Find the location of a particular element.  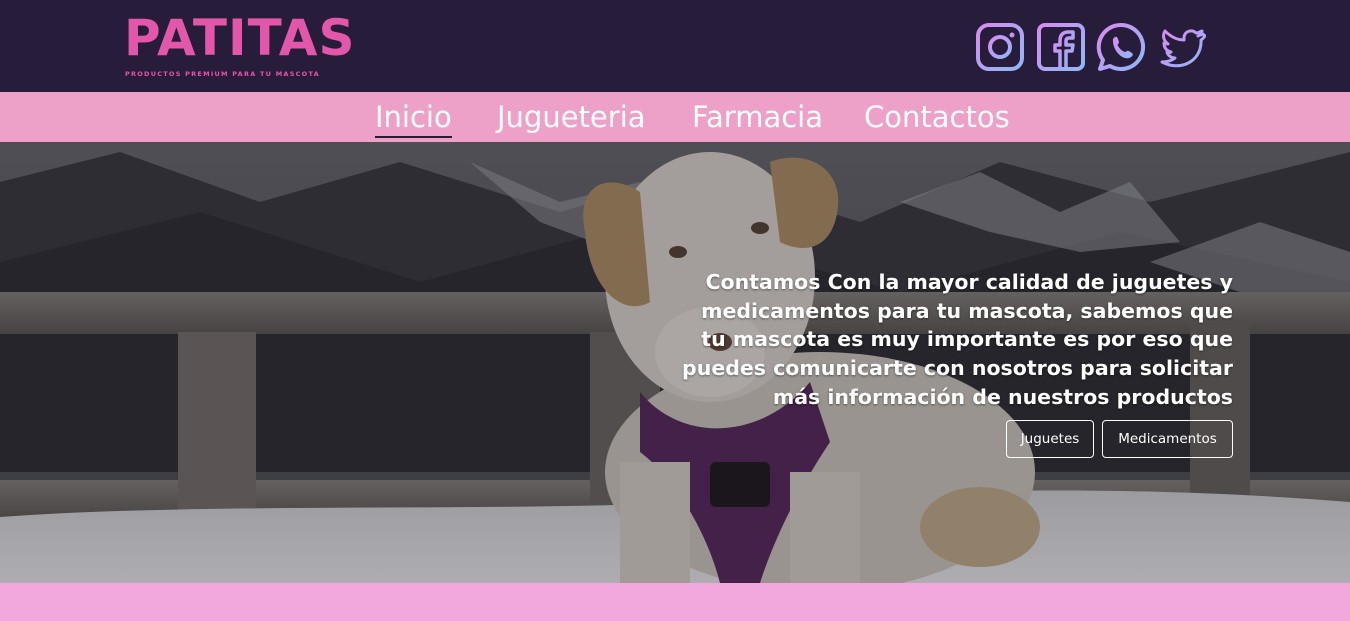

medicamentos-button: Medicamentos is located at coordinates (1167, 439).